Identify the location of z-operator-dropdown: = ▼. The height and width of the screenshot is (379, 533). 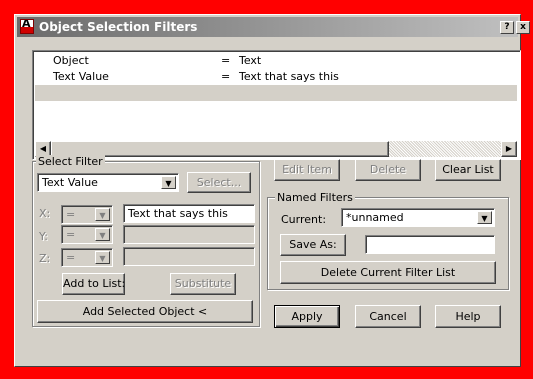
(87, 257).